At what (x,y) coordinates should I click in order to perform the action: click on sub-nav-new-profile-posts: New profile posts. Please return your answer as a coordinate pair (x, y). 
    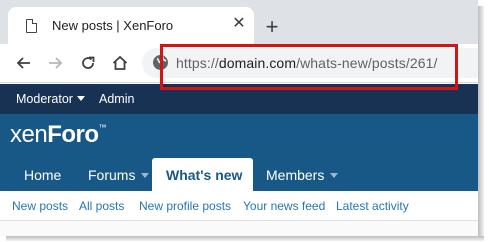
    Looking at the image, I should click on (185, 206).